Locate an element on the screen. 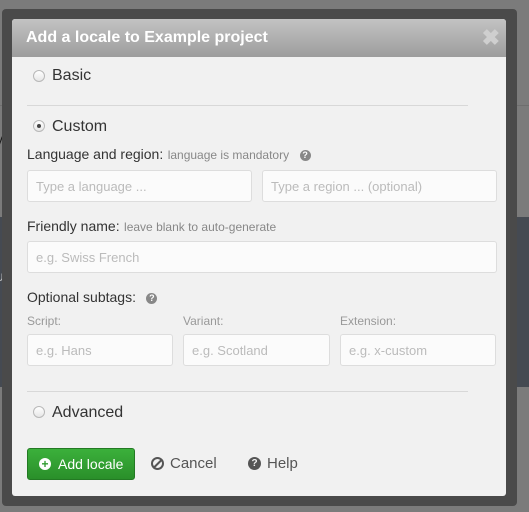  variant-label: Variant: is located at coordinates (203, 321).